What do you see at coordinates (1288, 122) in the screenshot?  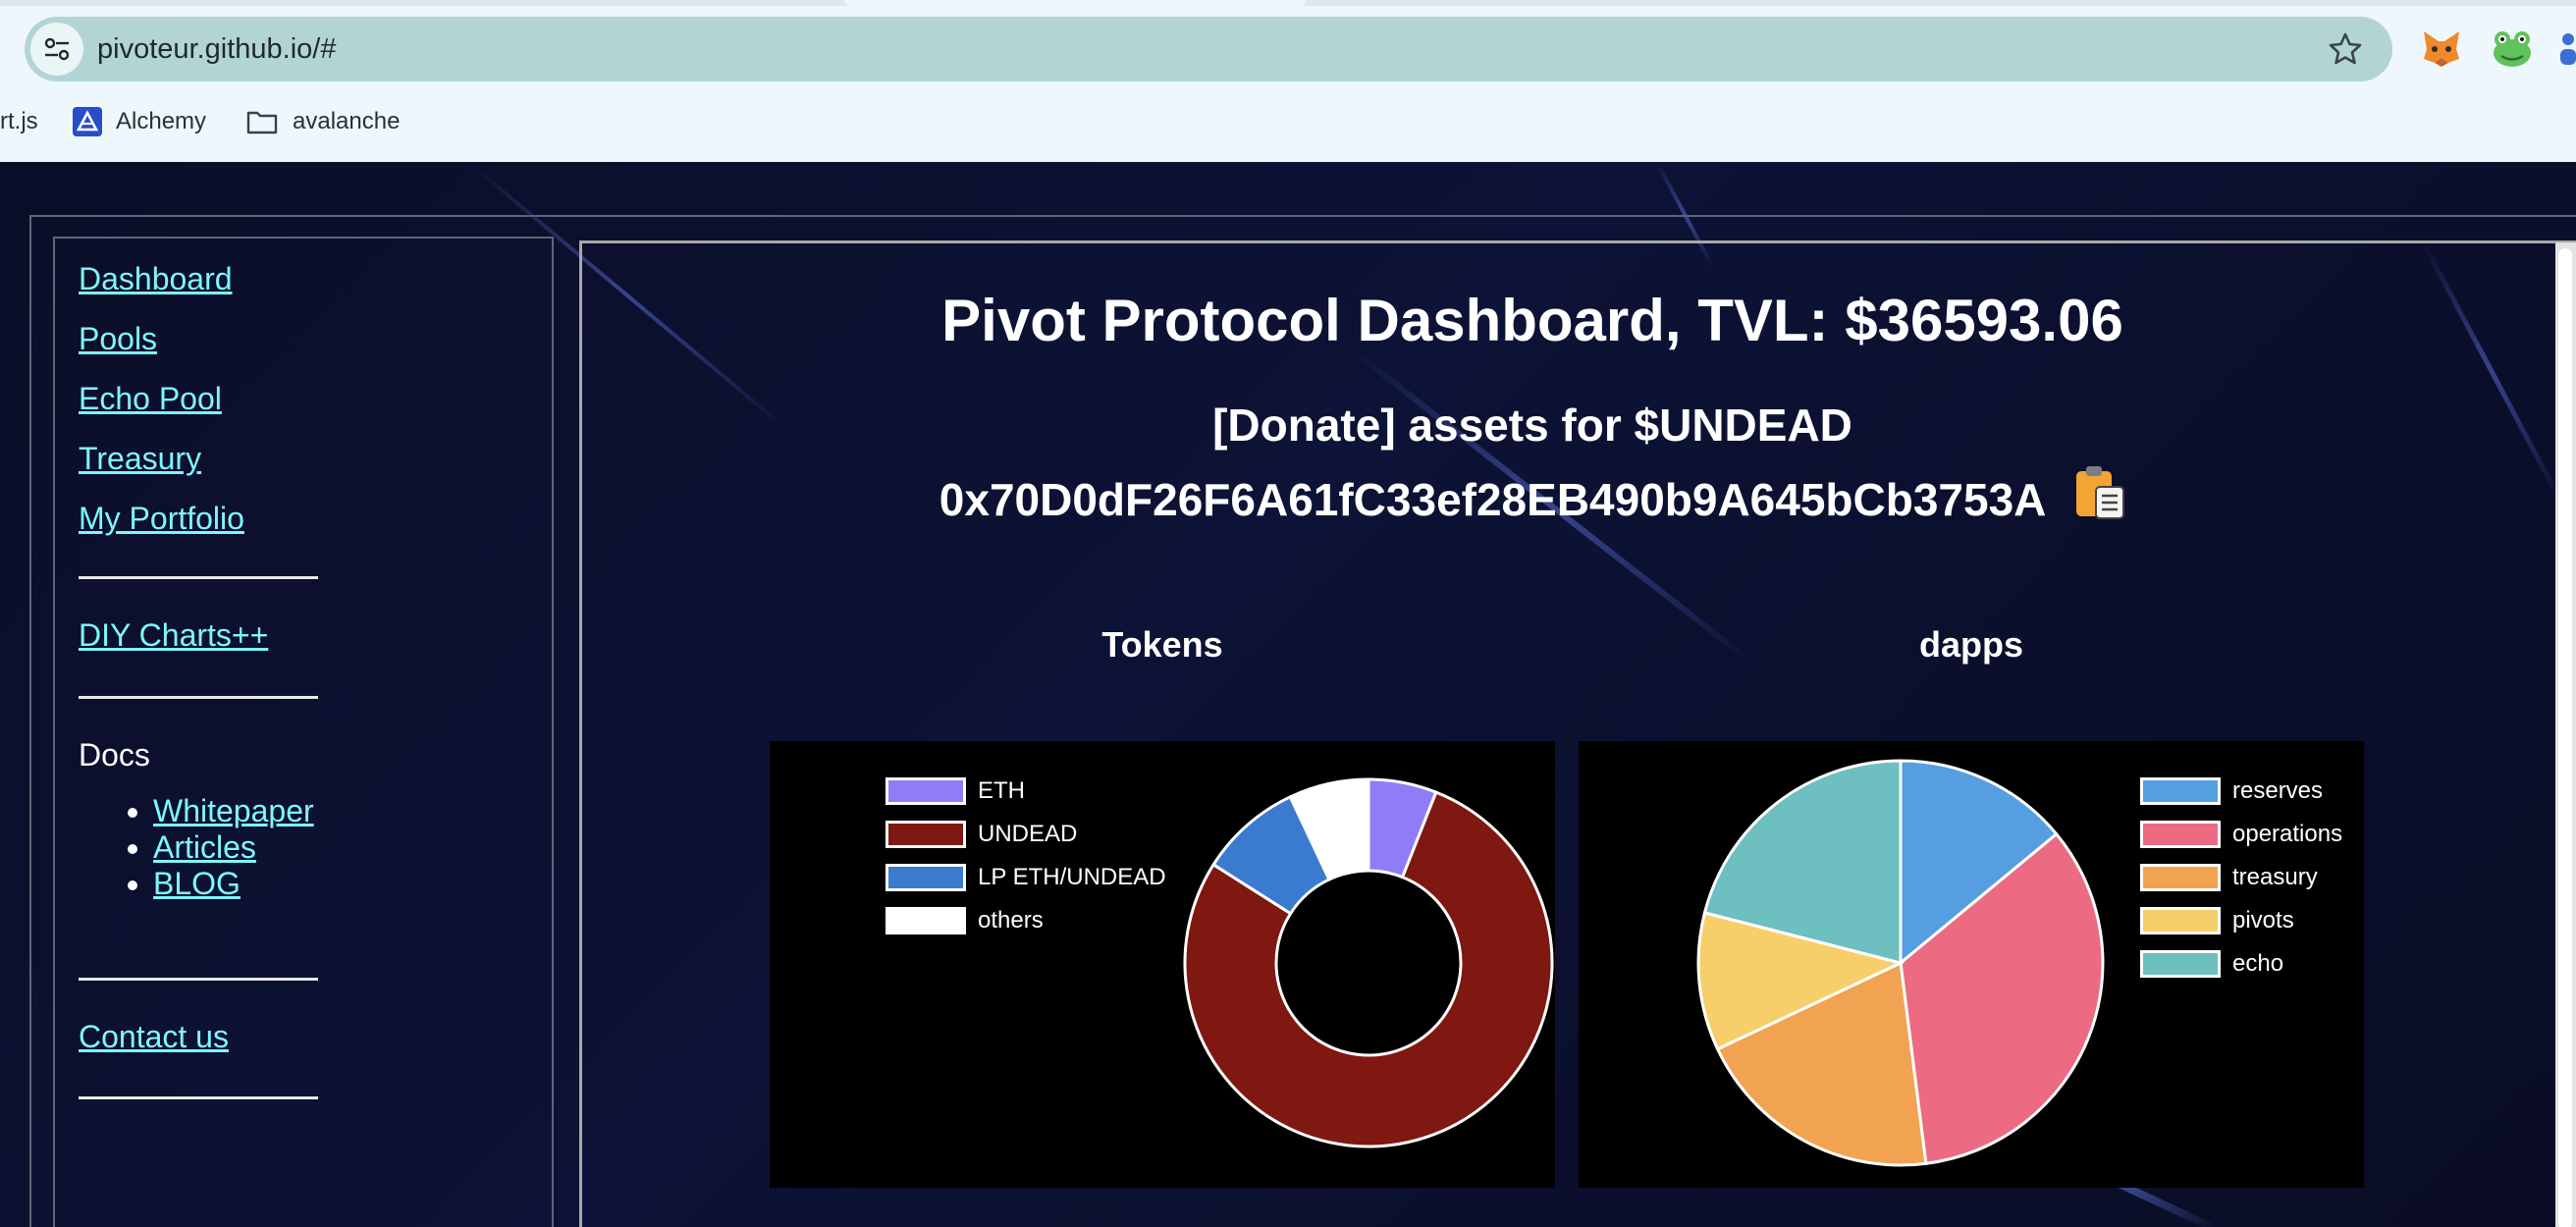 I see `bookmarks-bar: rt.js Alchemy avalanche` at bounding box center [1288, 122].